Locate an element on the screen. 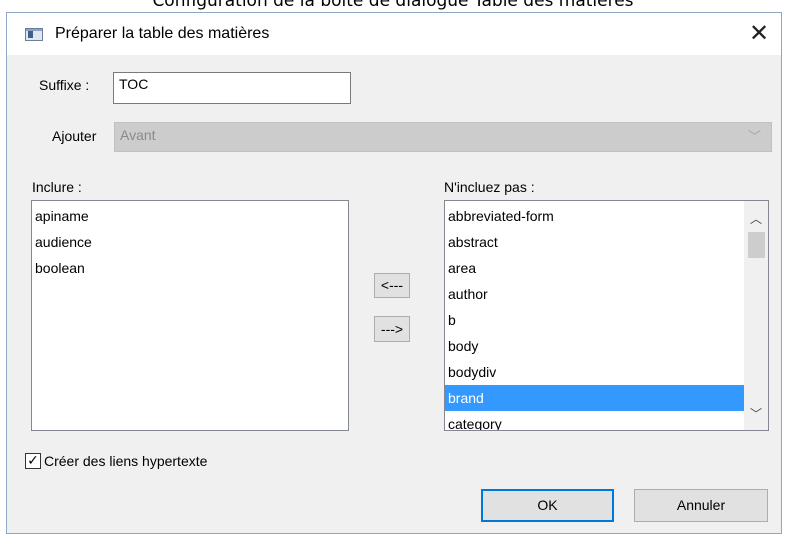 The width and height of the screenshot is (786, 536). exclude-list-item: brand is located at coordinates (594, 398).